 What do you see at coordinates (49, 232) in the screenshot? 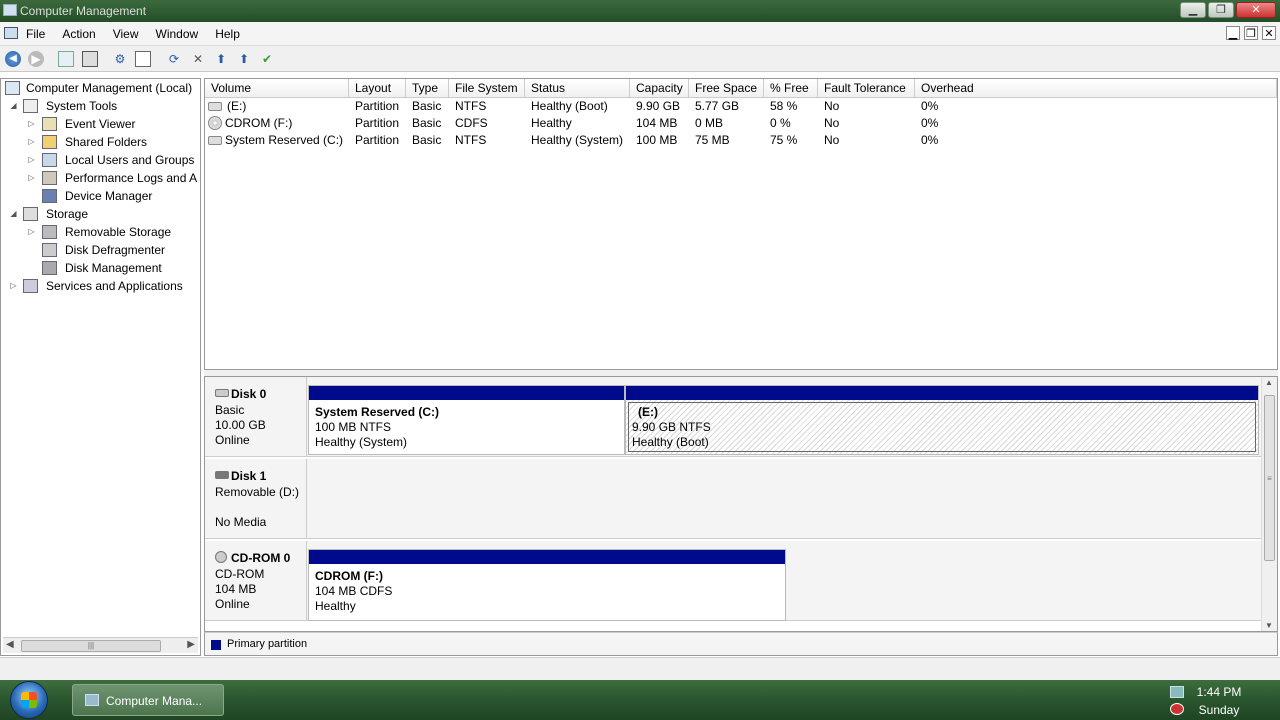
I see `removable-storage-icon` at bounding box center [49, 232].